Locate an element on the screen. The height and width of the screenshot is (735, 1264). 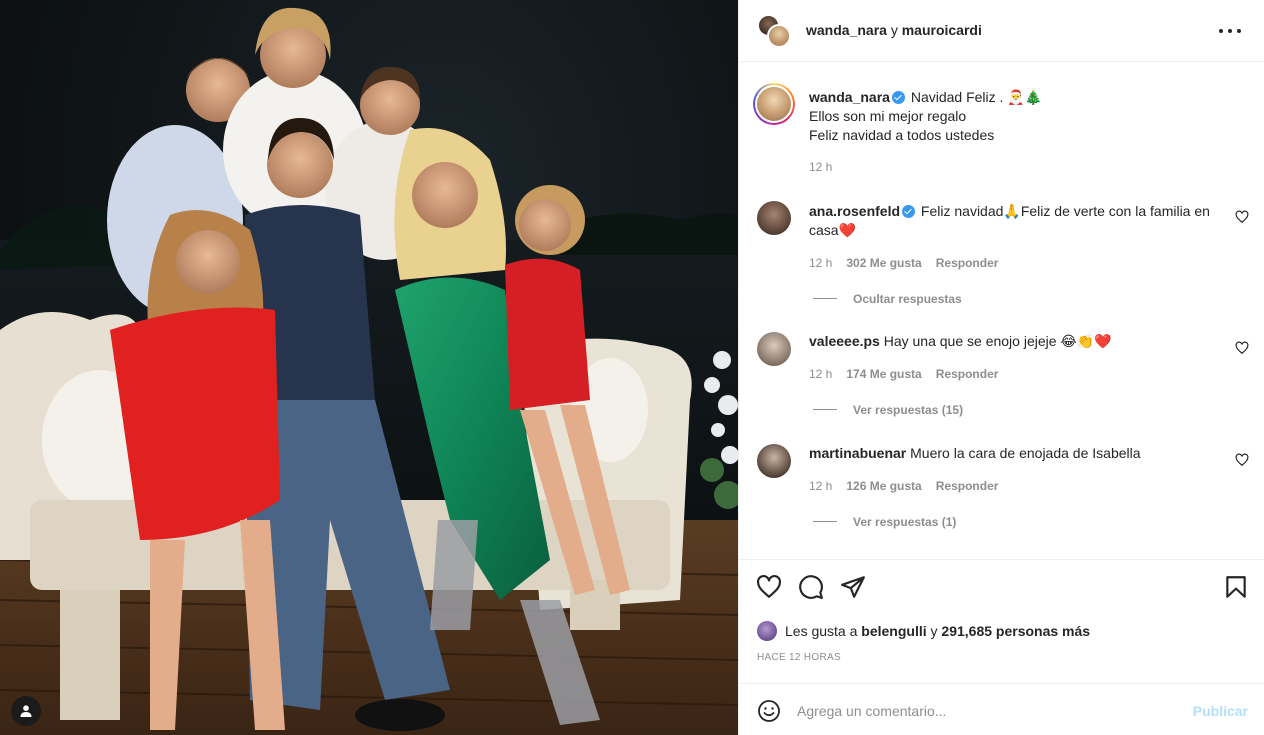
likes-count: 291,685 personas más is located at coordinates (1015, 631).